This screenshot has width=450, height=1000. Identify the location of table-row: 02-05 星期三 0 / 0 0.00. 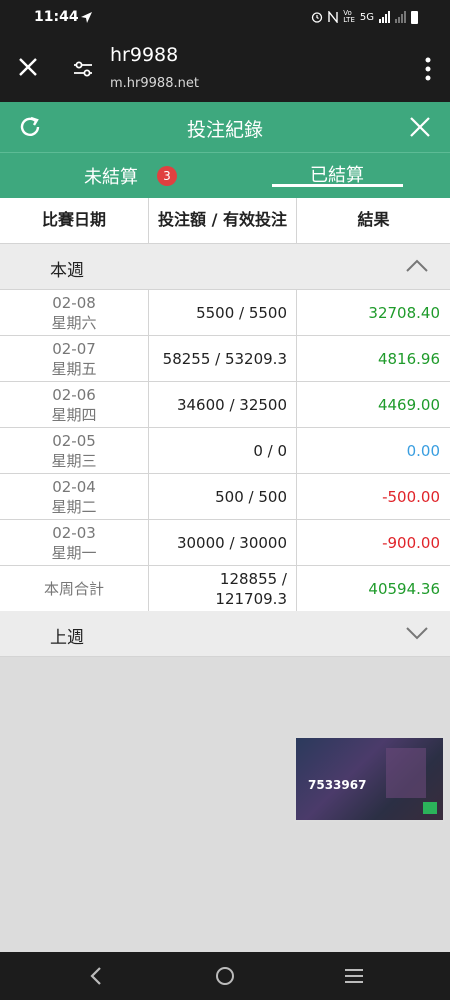
(225, 451).